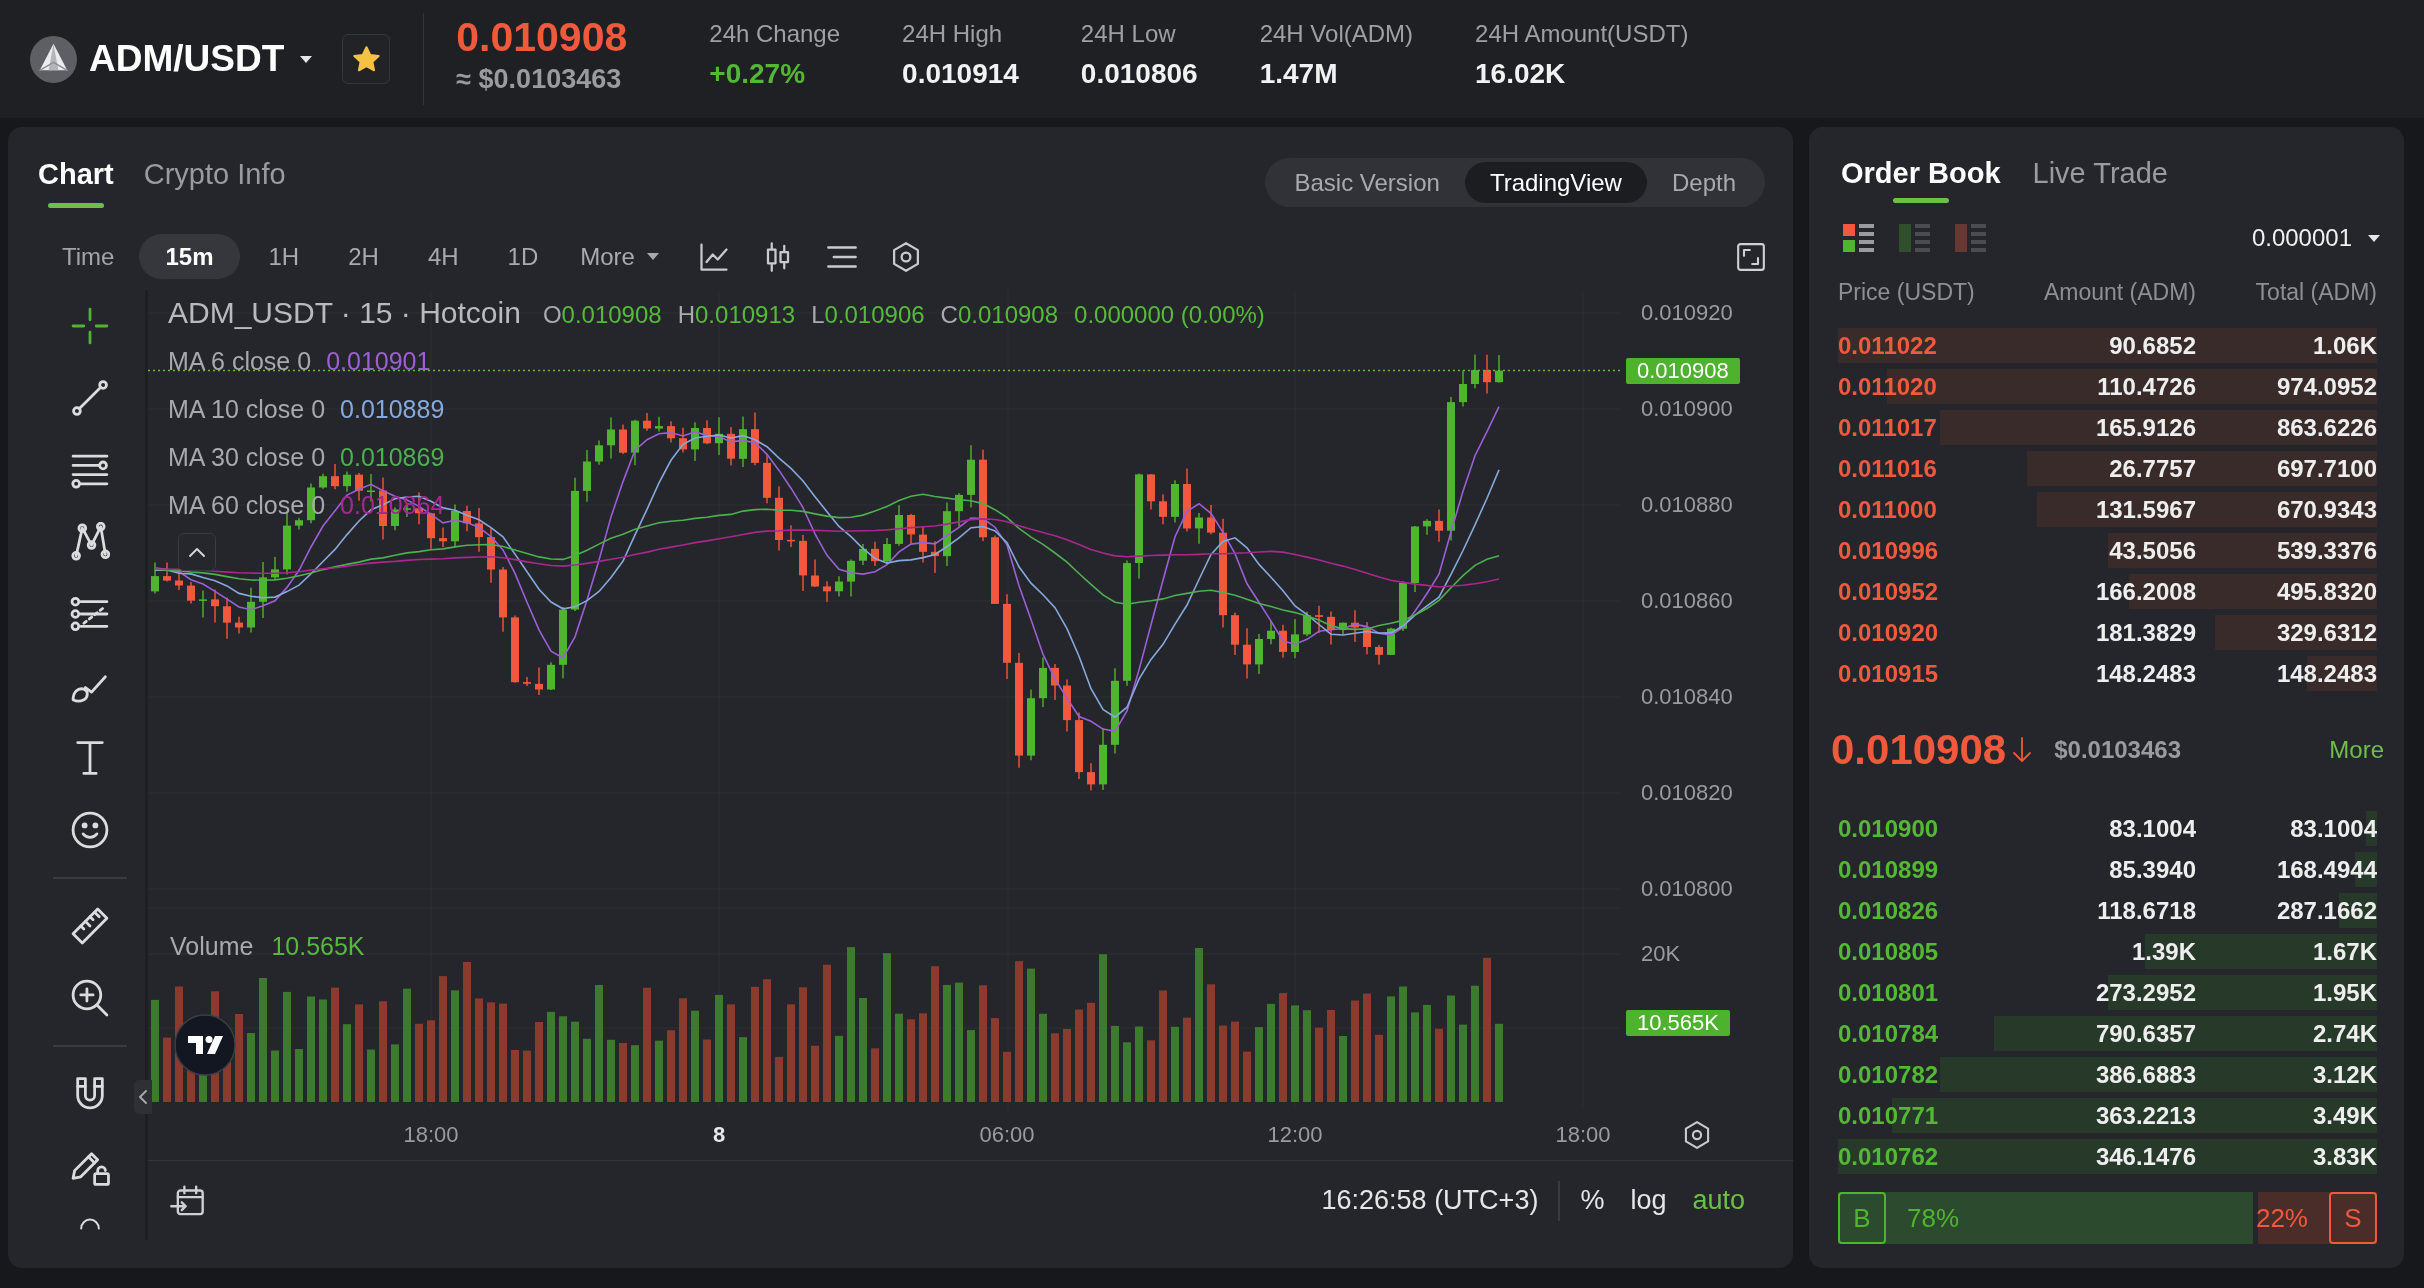 This screenshot has width=2424, height=1288. Describe the element at coordinates (1687, 793) in the screenshot. I see `price-axis-label: 0.010820` at that location.